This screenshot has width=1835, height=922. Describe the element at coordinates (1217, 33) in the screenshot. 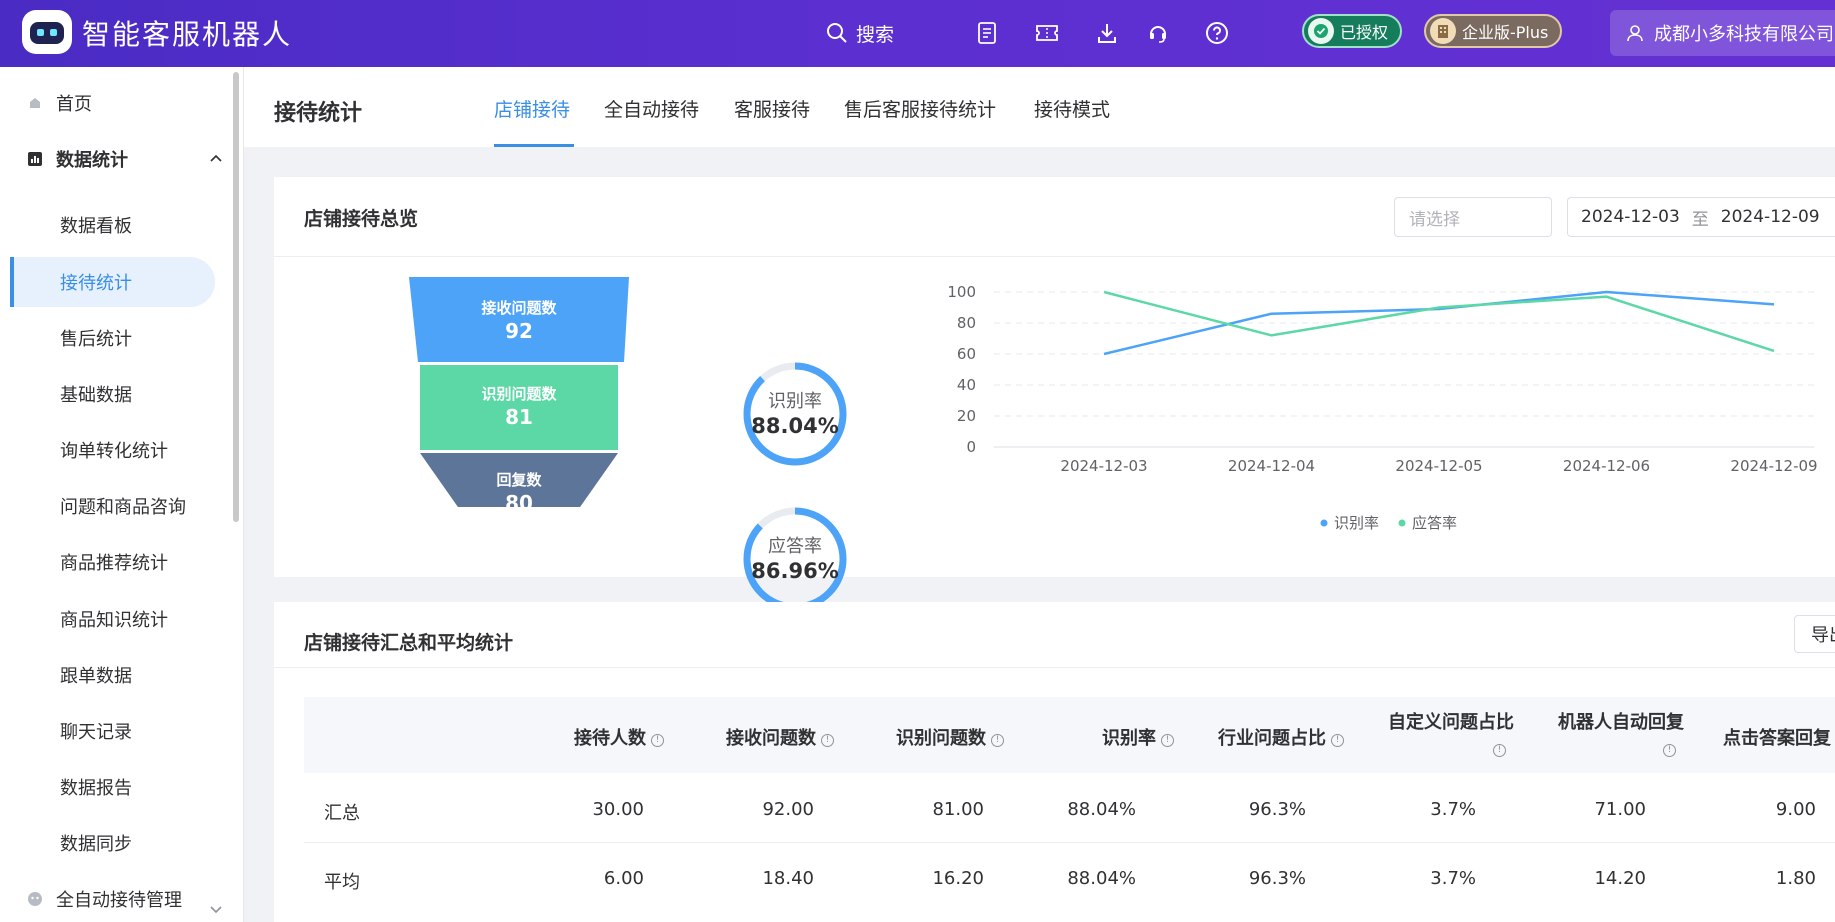

I see `help-icon` at that location.